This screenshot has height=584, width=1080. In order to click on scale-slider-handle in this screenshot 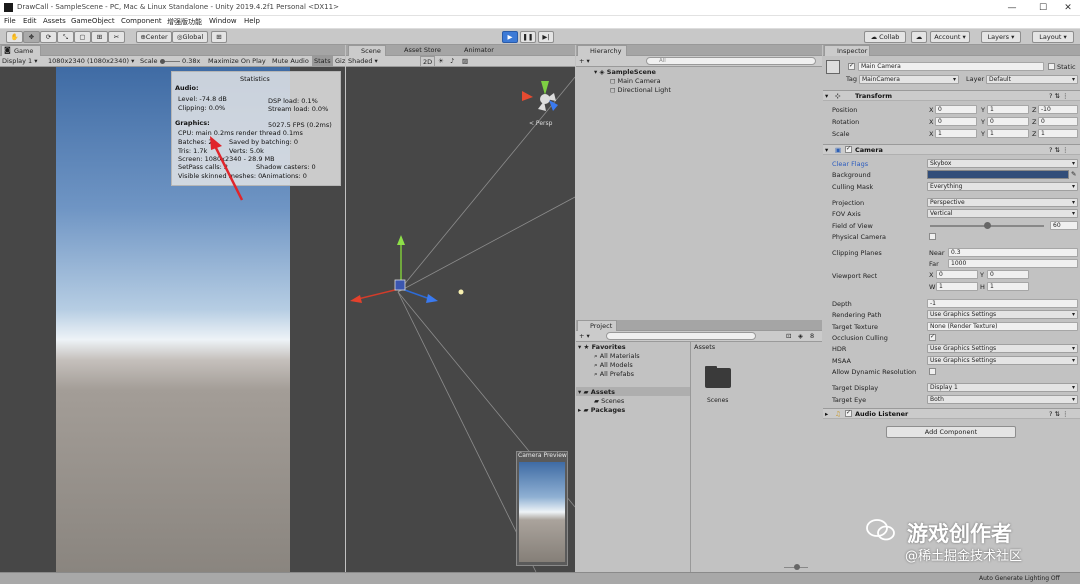, I will do `click(162, 61)`.